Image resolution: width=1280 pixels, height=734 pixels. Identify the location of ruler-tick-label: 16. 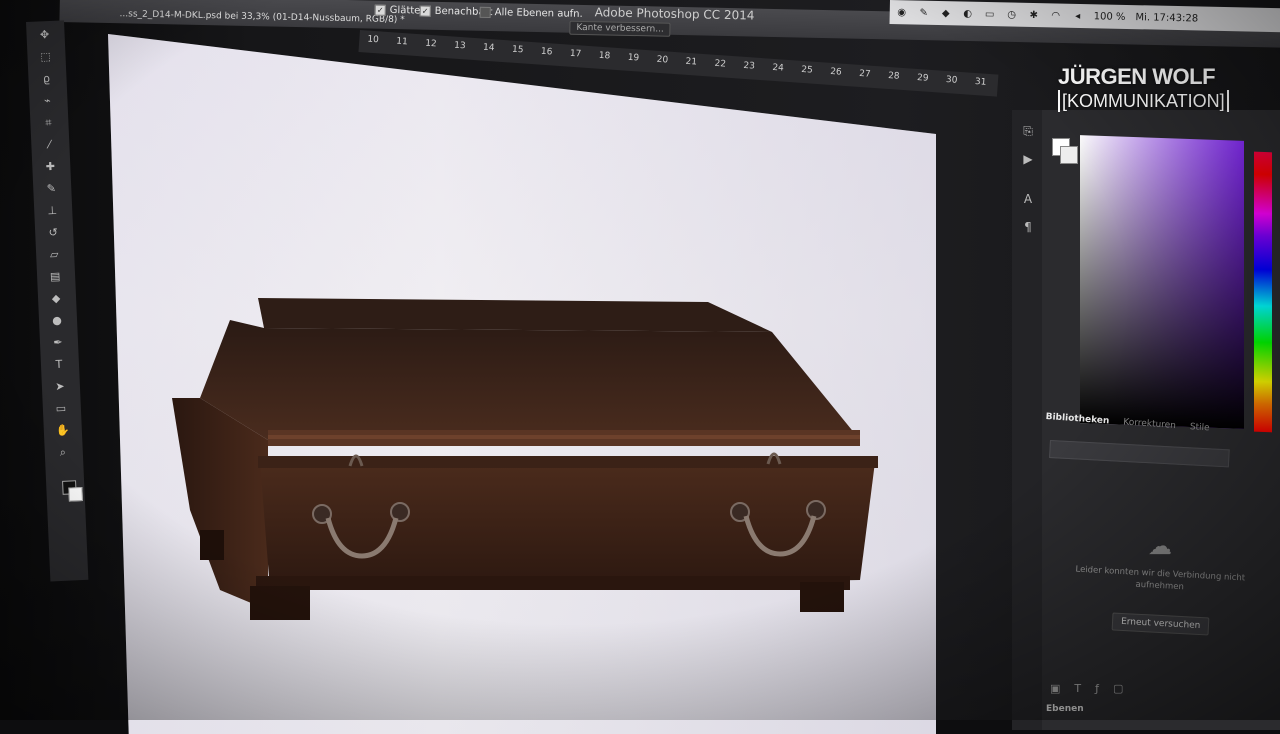
(546, 52).